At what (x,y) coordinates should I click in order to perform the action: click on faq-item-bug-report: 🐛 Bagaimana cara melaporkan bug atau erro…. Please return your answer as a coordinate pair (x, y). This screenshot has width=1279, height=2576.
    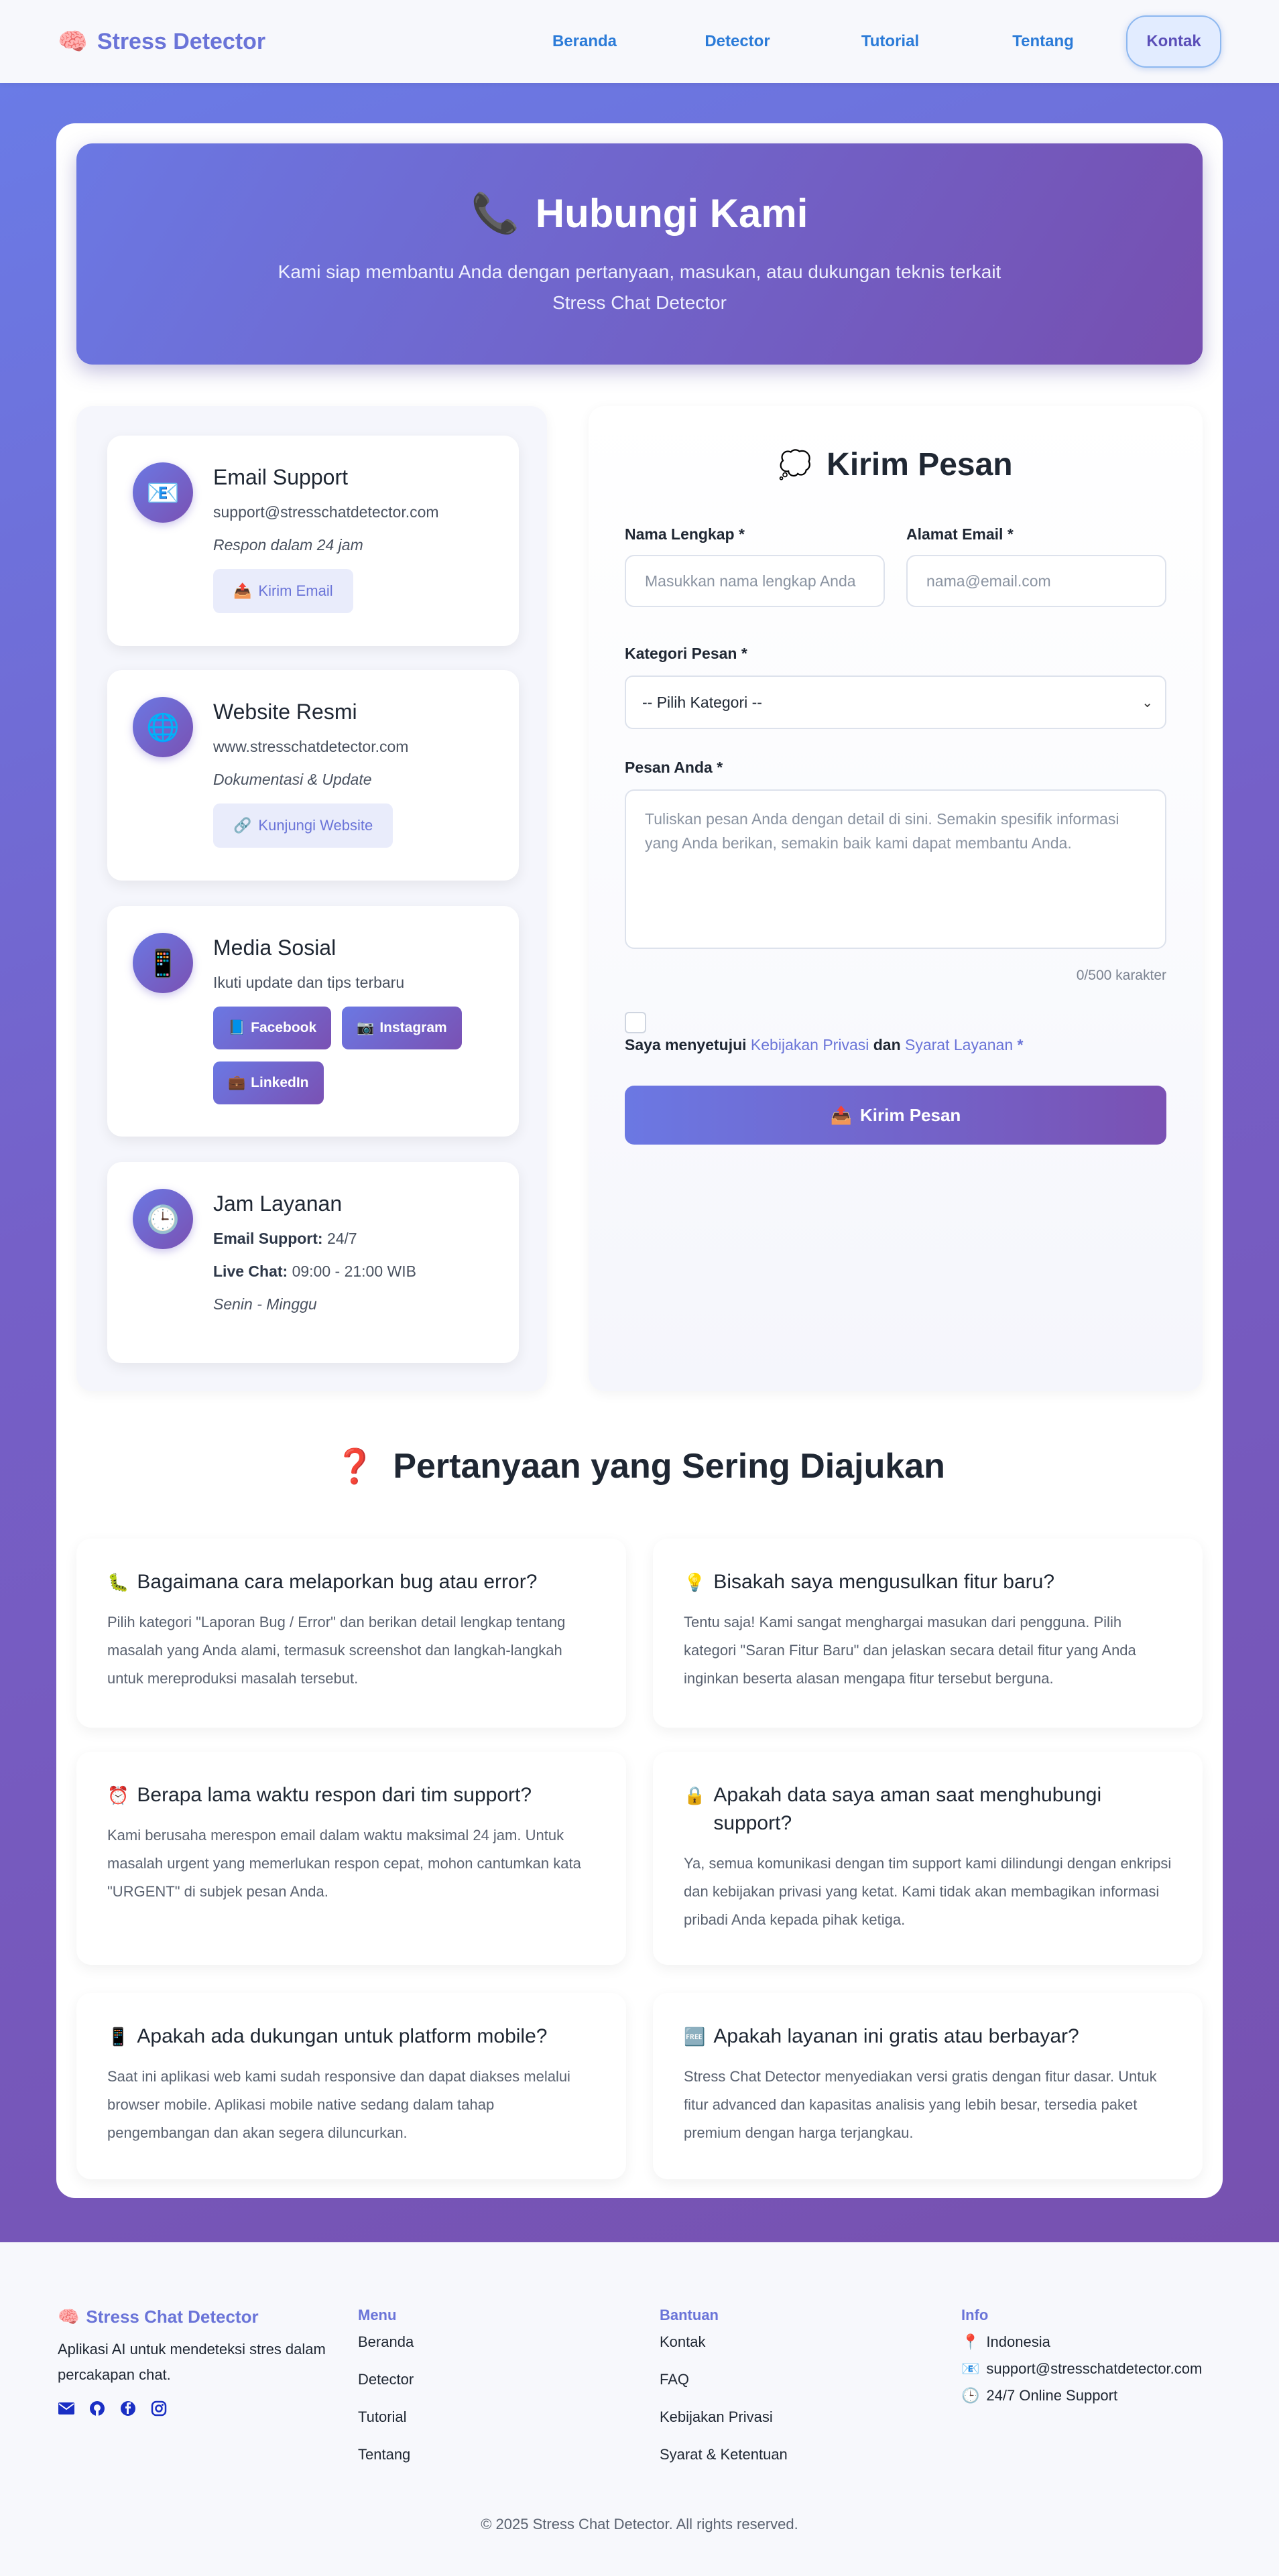
    Looking at the image, I should click on (351, 1633).